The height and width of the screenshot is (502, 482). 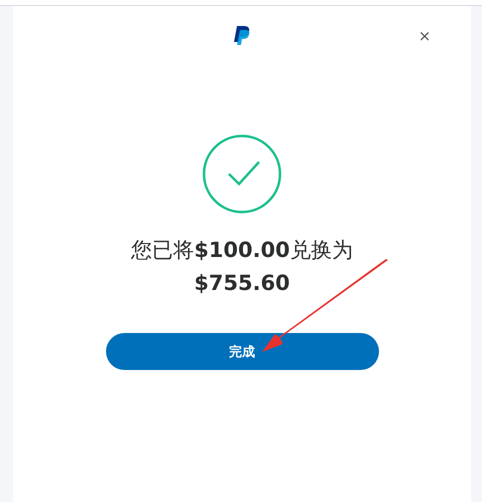 I want to click on logo-icon, so click(x=242, y=36).